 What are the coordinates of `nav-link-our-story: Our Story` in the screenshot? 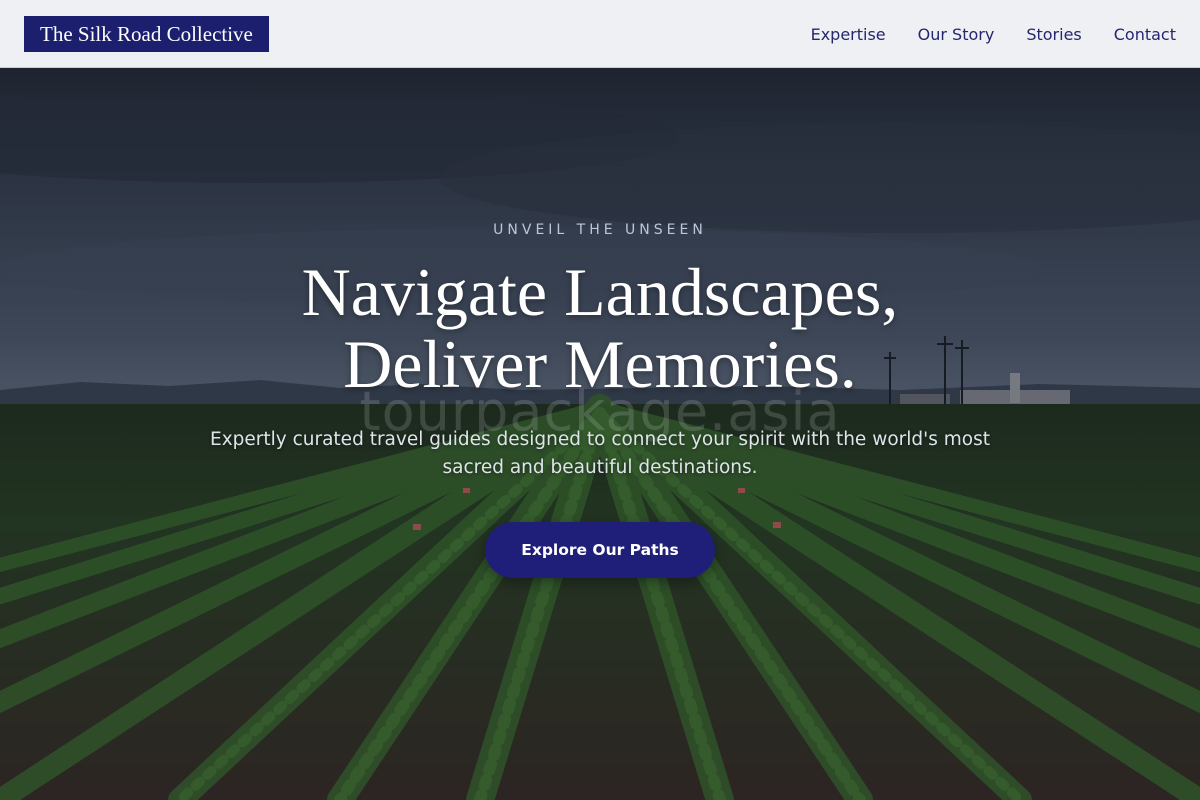 It's located at (956, 34).